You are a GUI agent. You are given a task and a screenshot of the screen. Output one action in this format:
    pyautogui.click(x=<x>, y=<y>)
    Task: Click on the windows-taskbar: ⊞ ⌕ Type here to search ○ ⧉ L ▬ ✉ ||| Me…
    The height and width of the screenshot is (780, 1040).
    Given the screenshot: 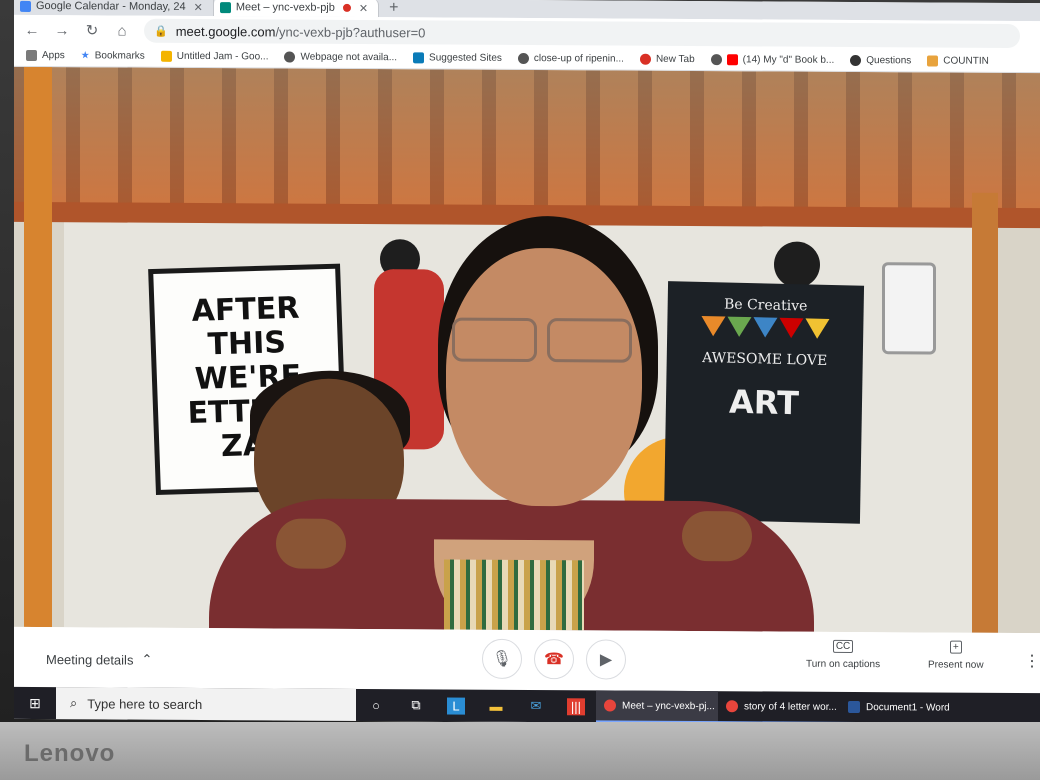 What is the action you would take?
    pyautogui.click(x=527, y=706)
    